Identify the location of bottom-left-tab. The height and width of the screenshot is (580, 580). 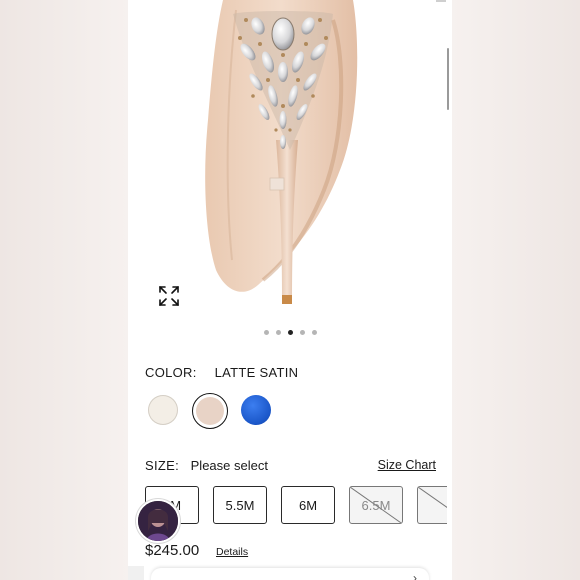
(136, 573).